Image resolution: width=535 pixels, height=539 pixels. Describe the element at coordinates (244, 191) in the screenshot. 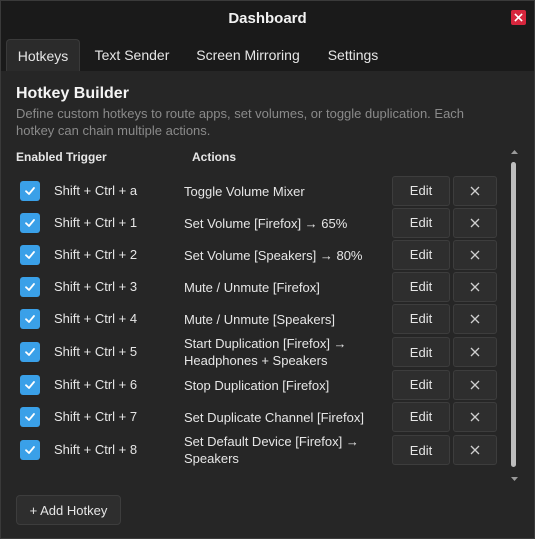

I see `hotkey-action: Toggle Volume Mixer` at that location.